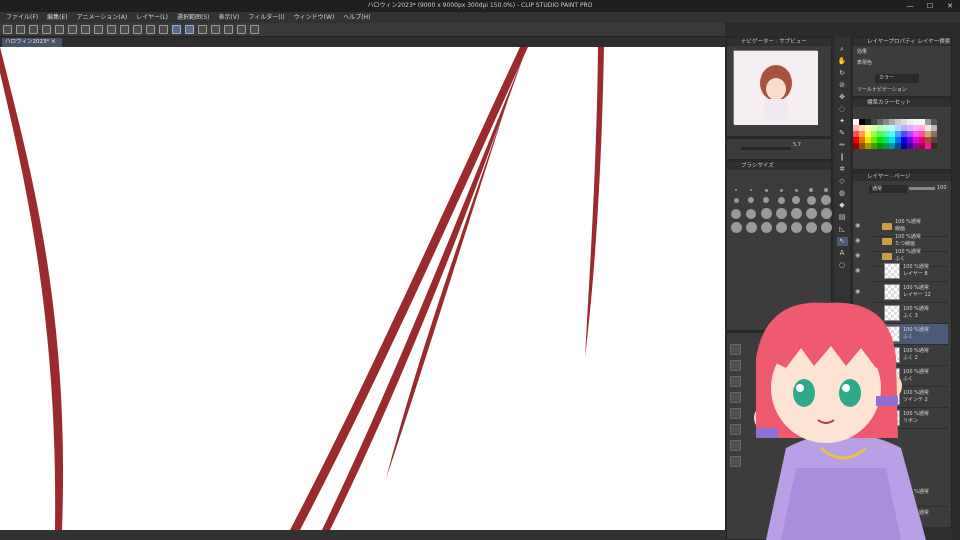 Image resolution: width=960 pixels, height=540 pixels. I want to click on phone-icon, so click(228, 29).